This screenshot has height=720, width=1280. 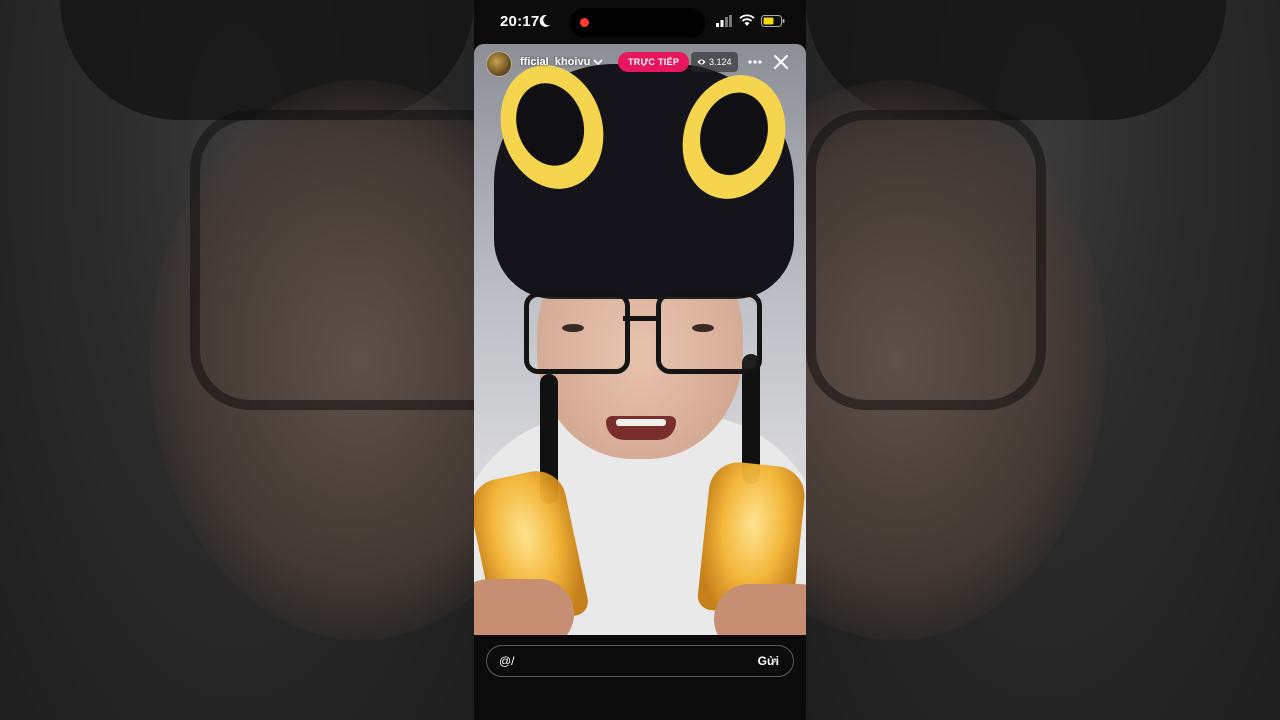 I want to click on signal-icon, so click(x=724, y=21).